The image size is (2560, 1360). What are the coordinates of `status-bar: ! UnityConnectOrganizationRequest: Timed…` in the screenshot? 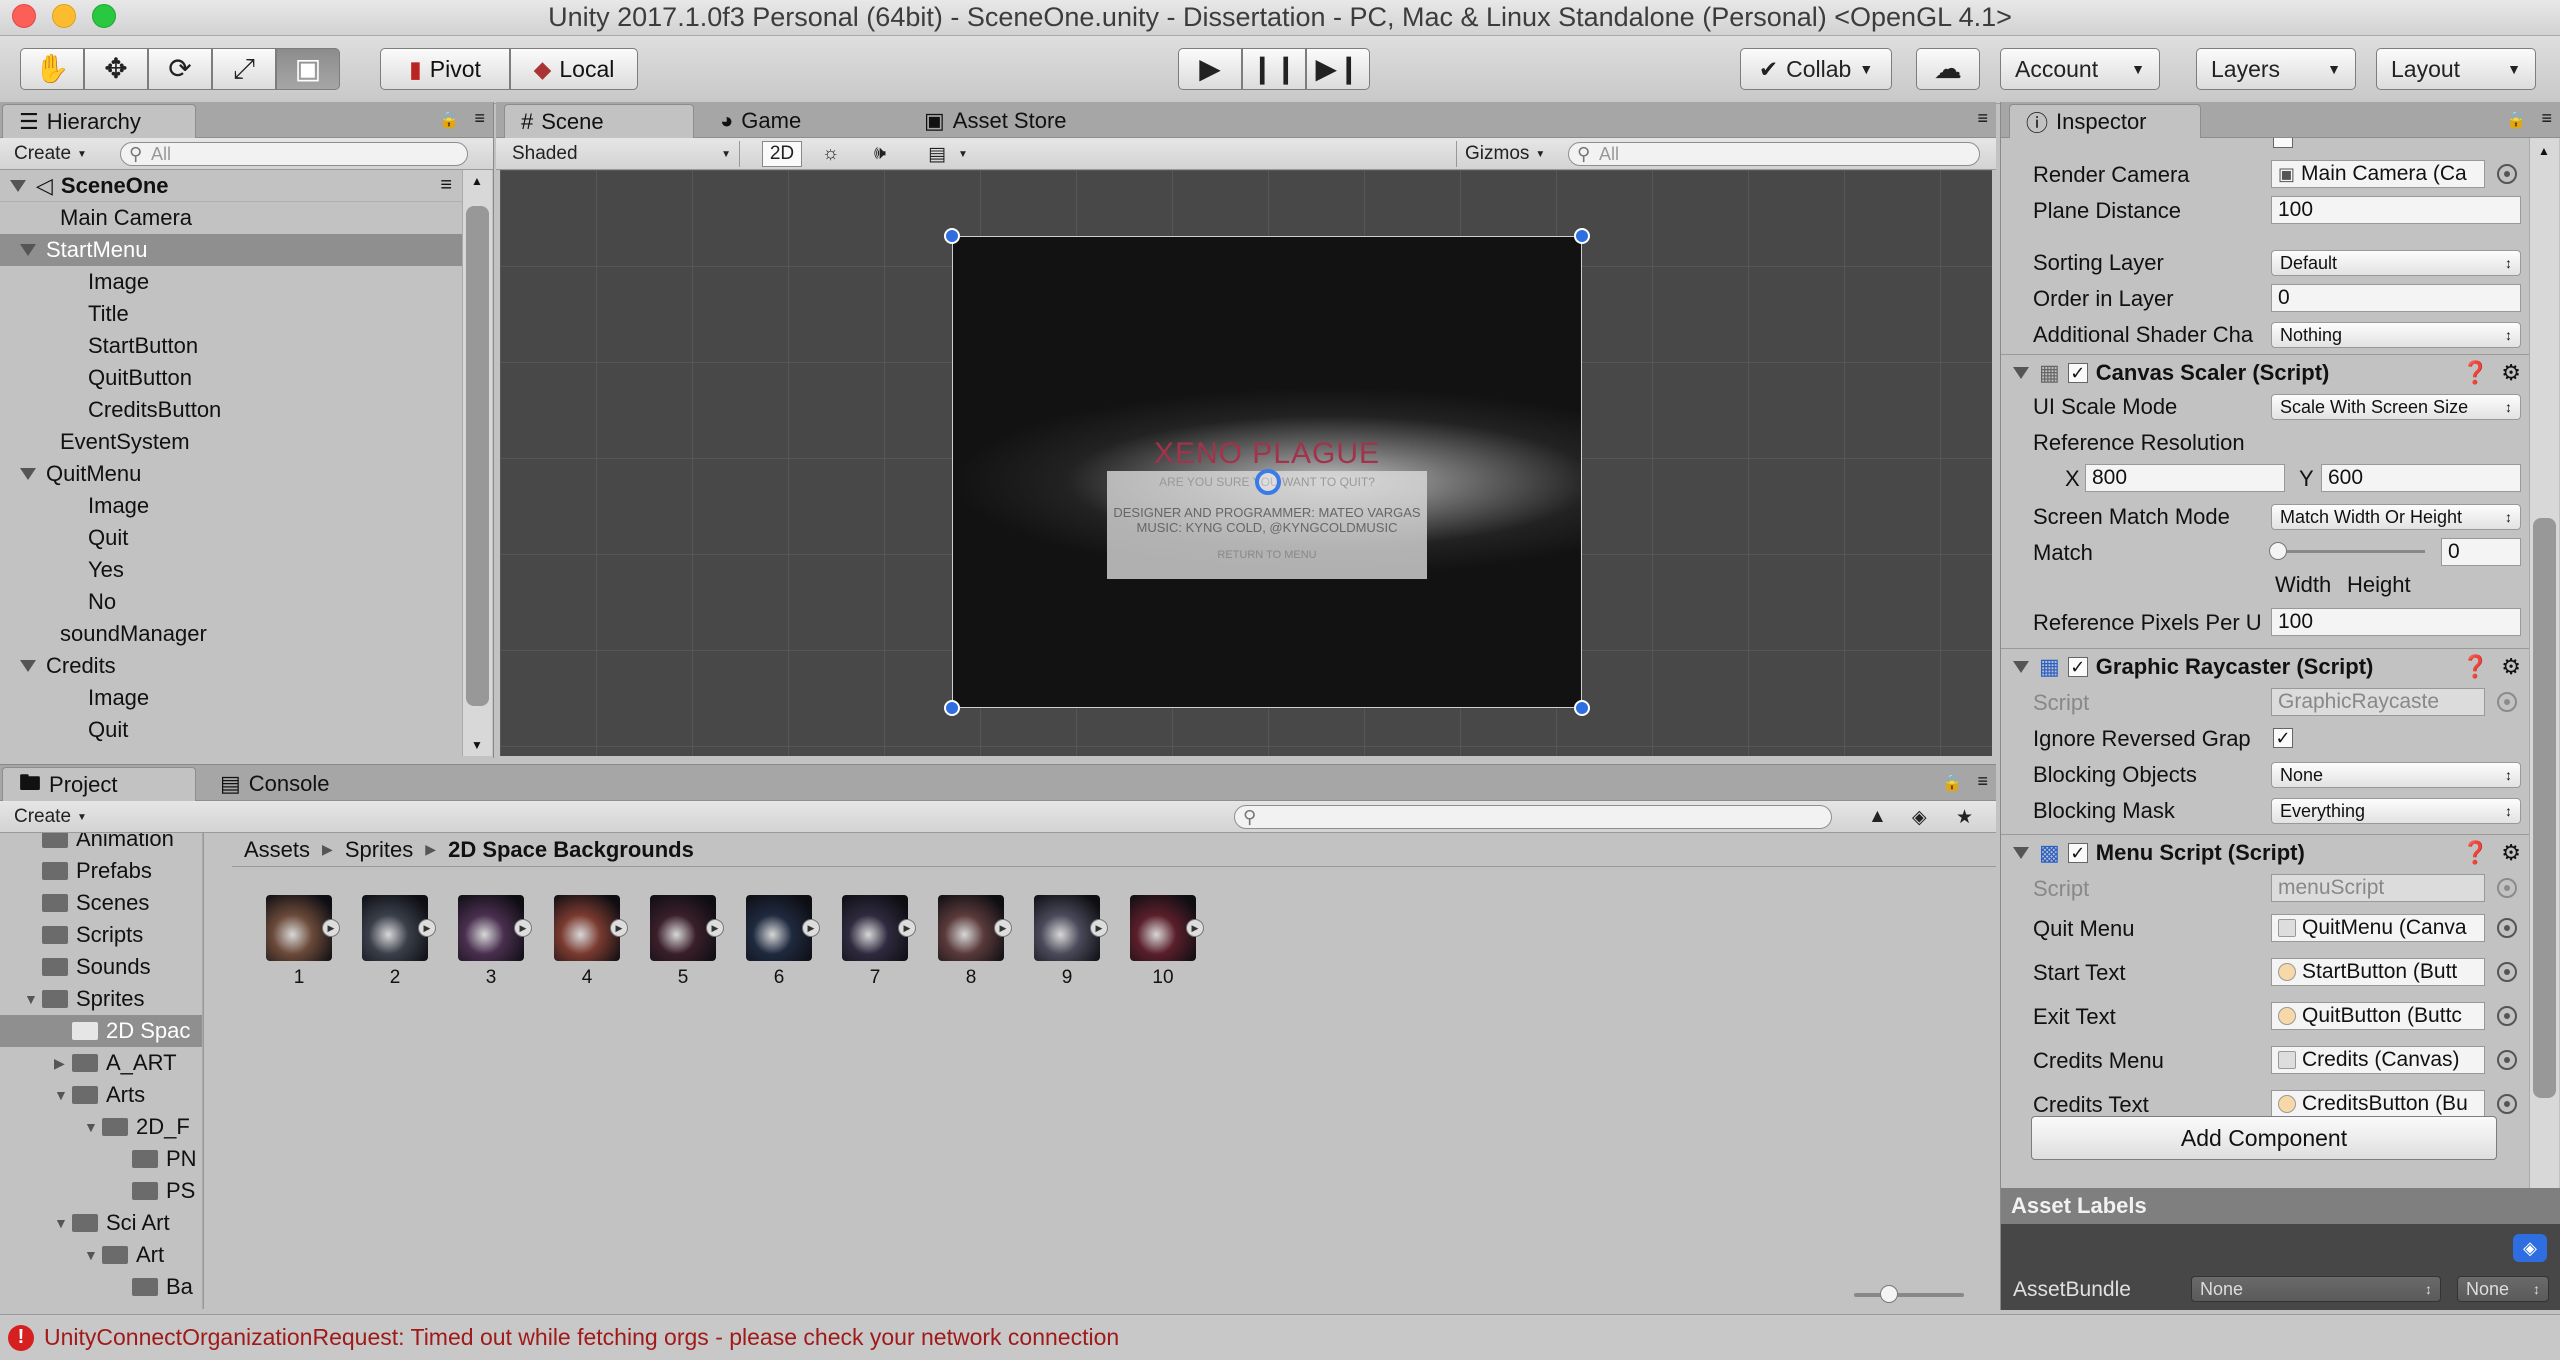 It's located at (1280, 1337).